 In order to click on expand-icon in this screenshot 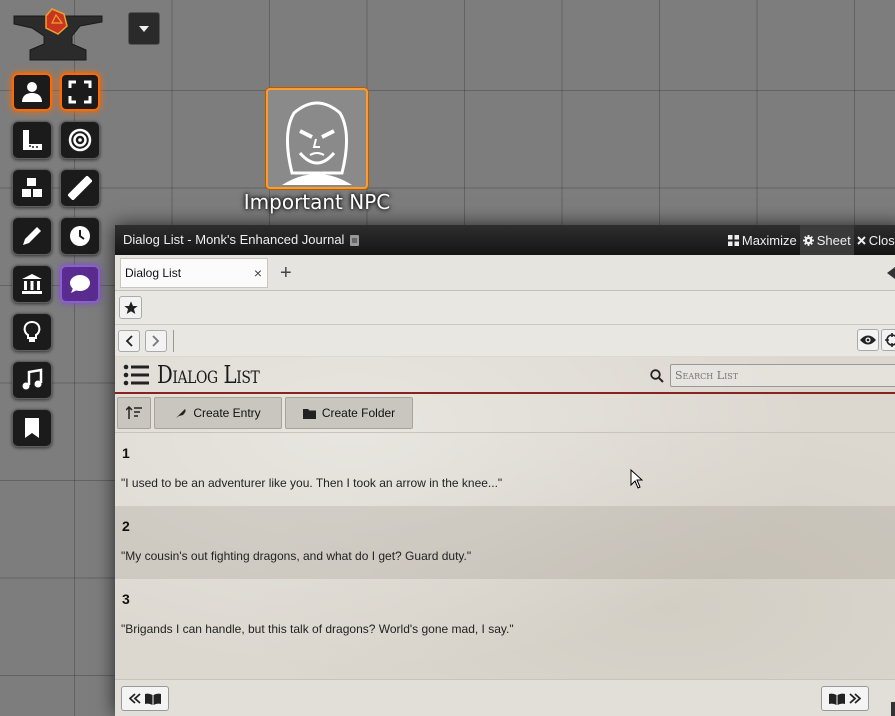, I will do `click(80, 92)`.